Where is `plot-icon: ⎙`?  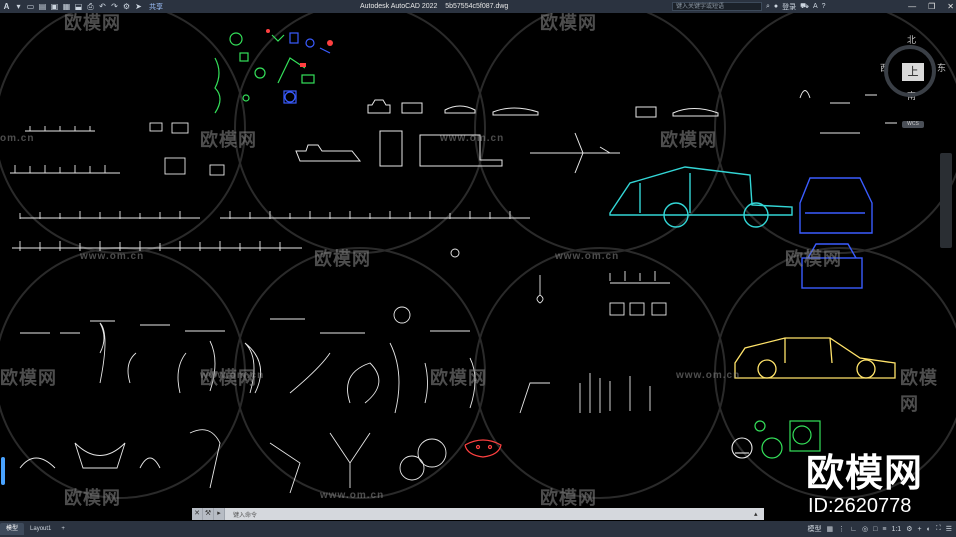 plot-icon: ⎙ is located at coordinates (90, 6).